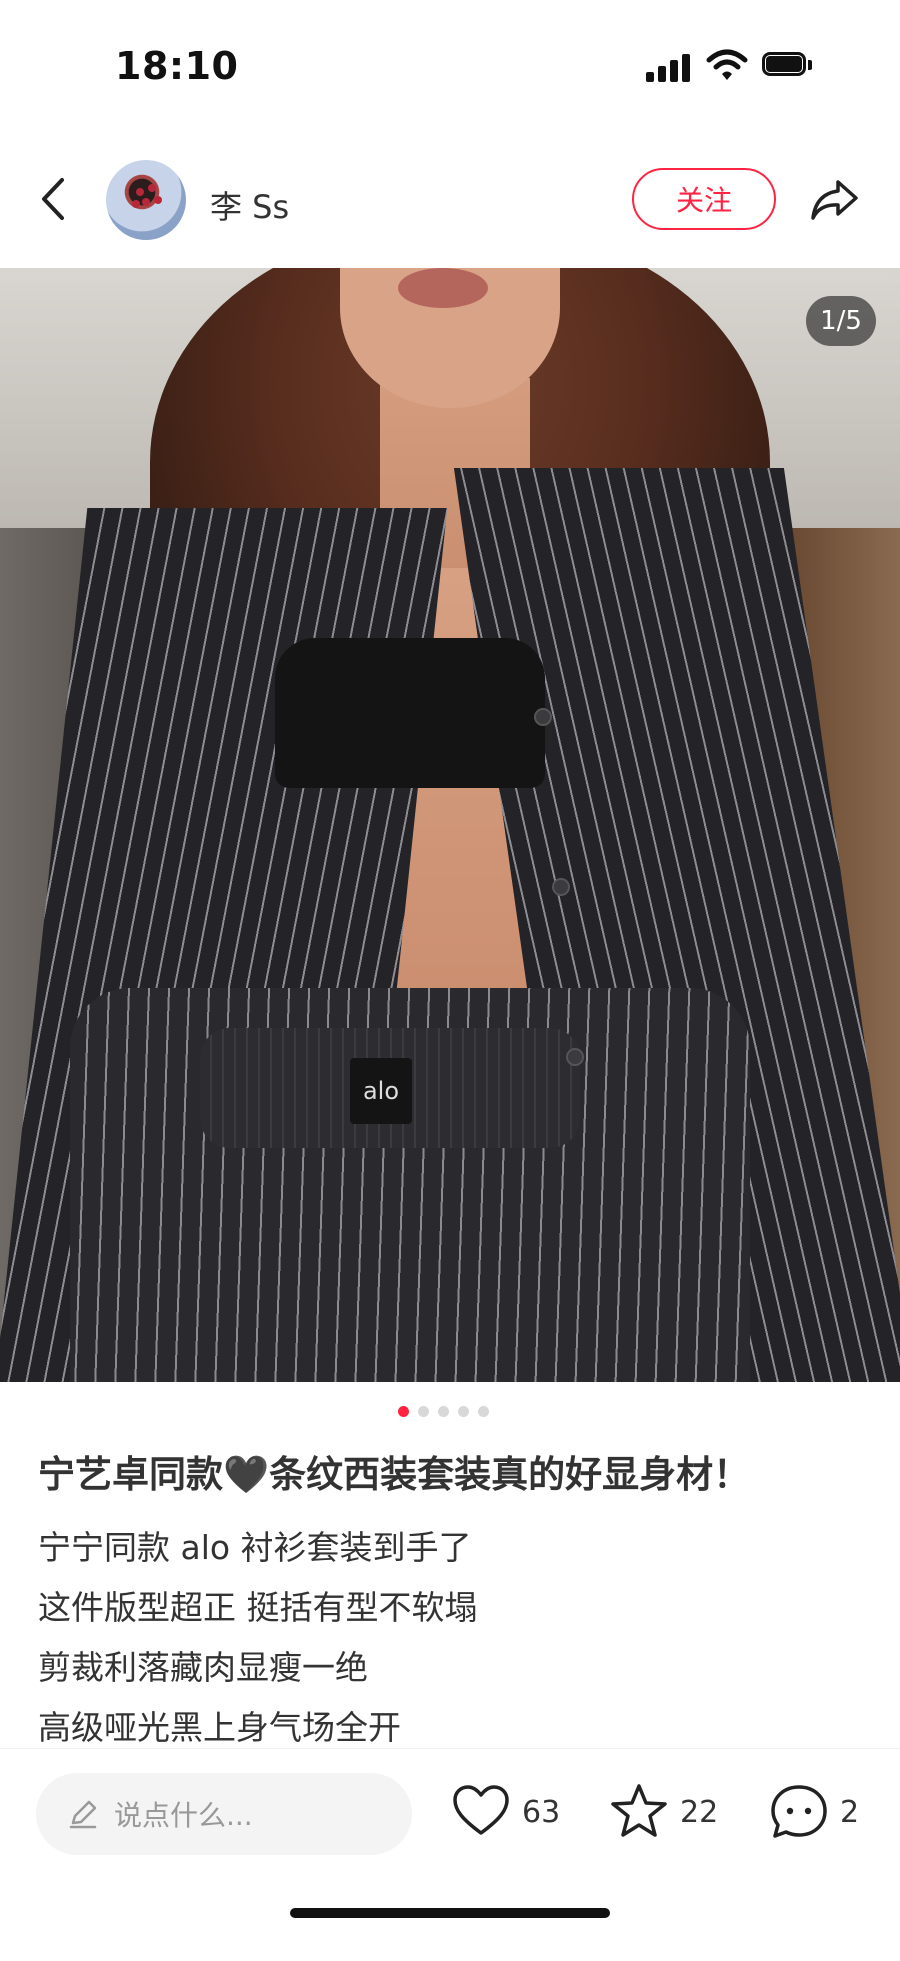 The width and height of the screenshot is (900, 1961). Describe the element at coordinates (639, 1810) in the screenshot. I see `star-icon` at that location.